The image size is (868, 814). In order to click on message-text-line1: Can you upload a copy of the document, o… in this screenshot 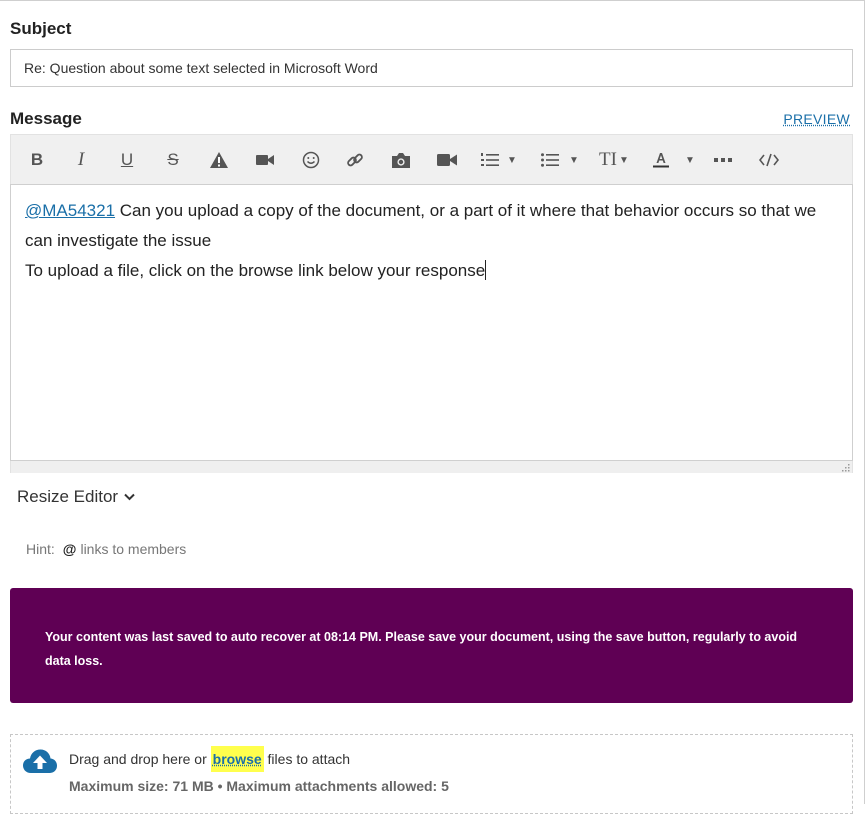, I will do `click(420, 225)`.